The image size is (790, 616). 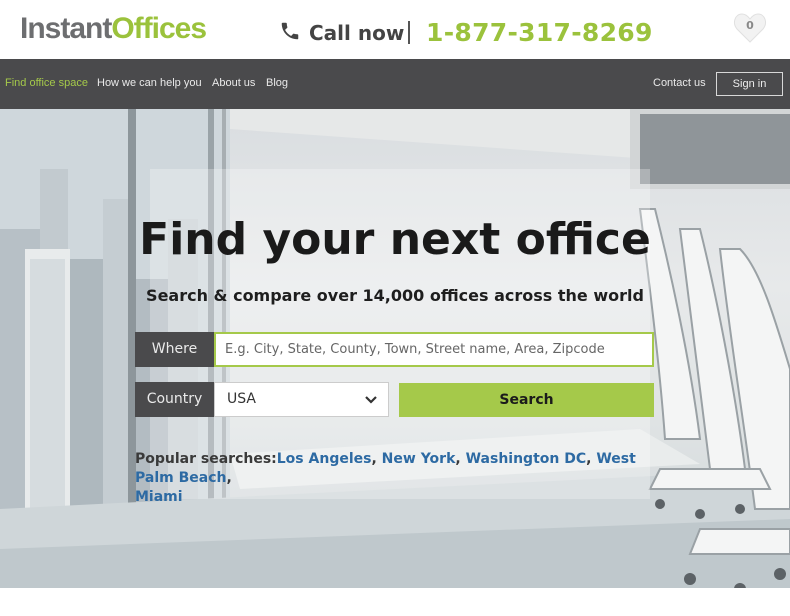 What do you see at coordinates (409, 32) in the screenshot?
I see `header-divider` at bounding box center [409, 32].